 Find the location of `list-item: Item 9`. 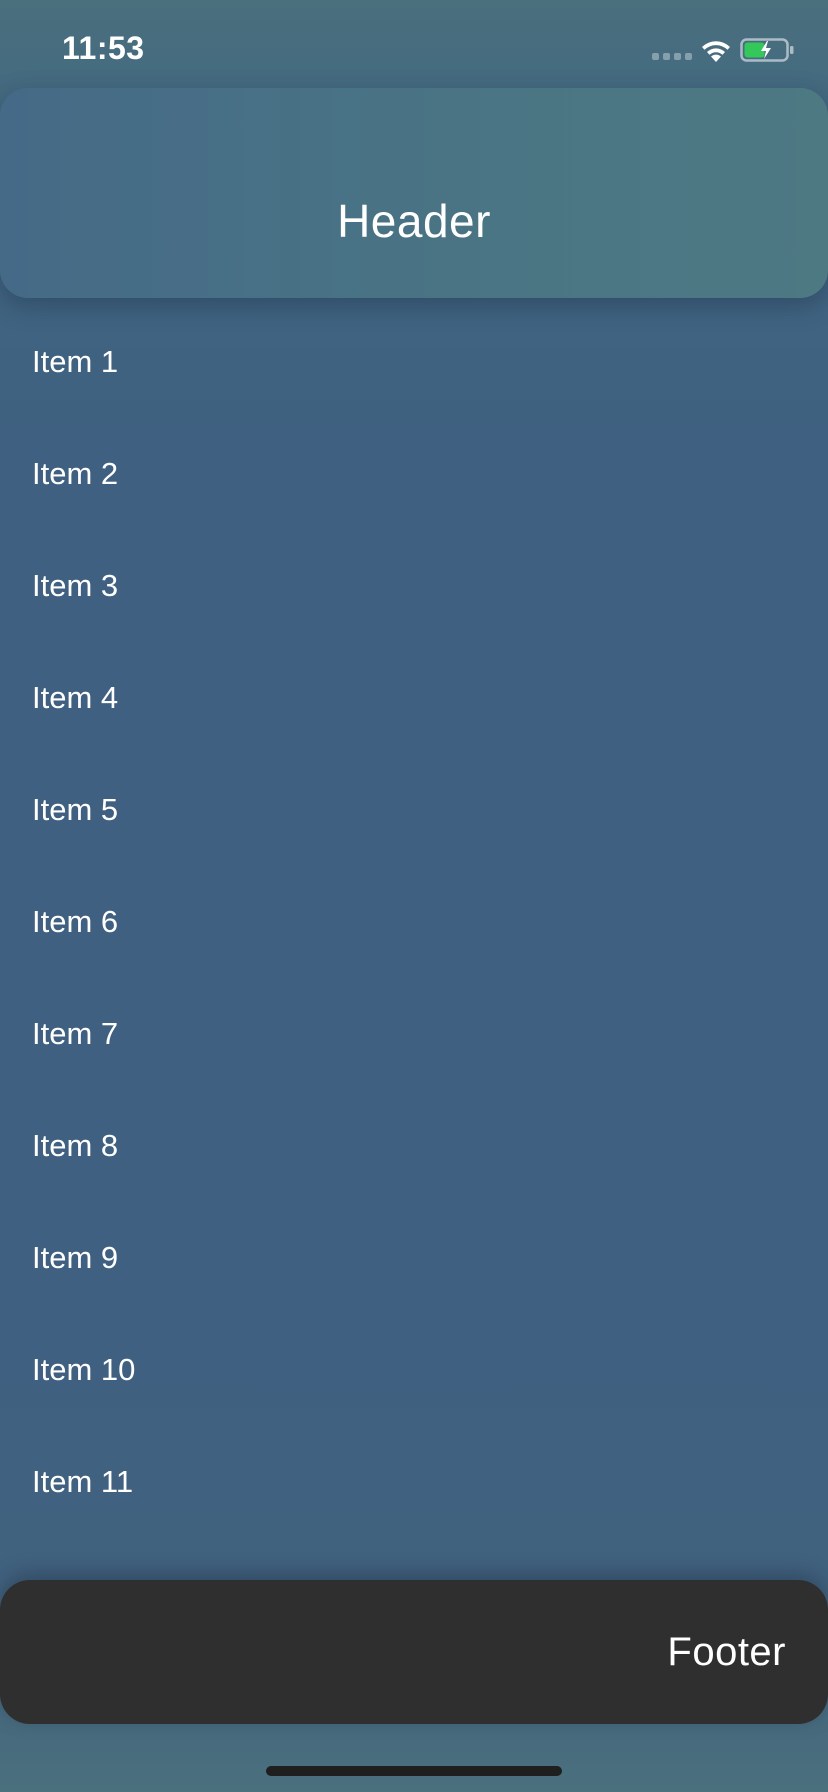

list-item: Item 9 is located at coordinates (414, 1258).